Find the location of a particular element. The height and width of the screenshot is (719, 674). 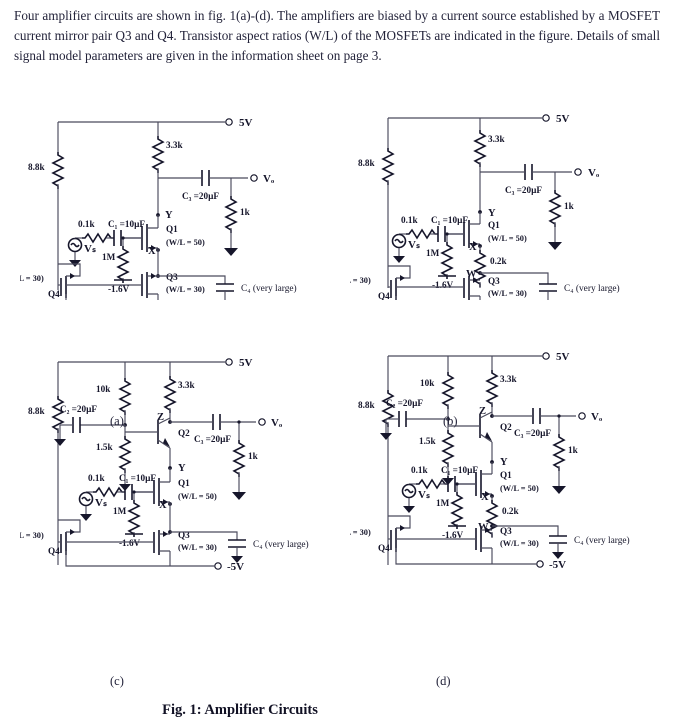

resistor-label-3k3-b: 3.3k is located at coordinates (496, 139).